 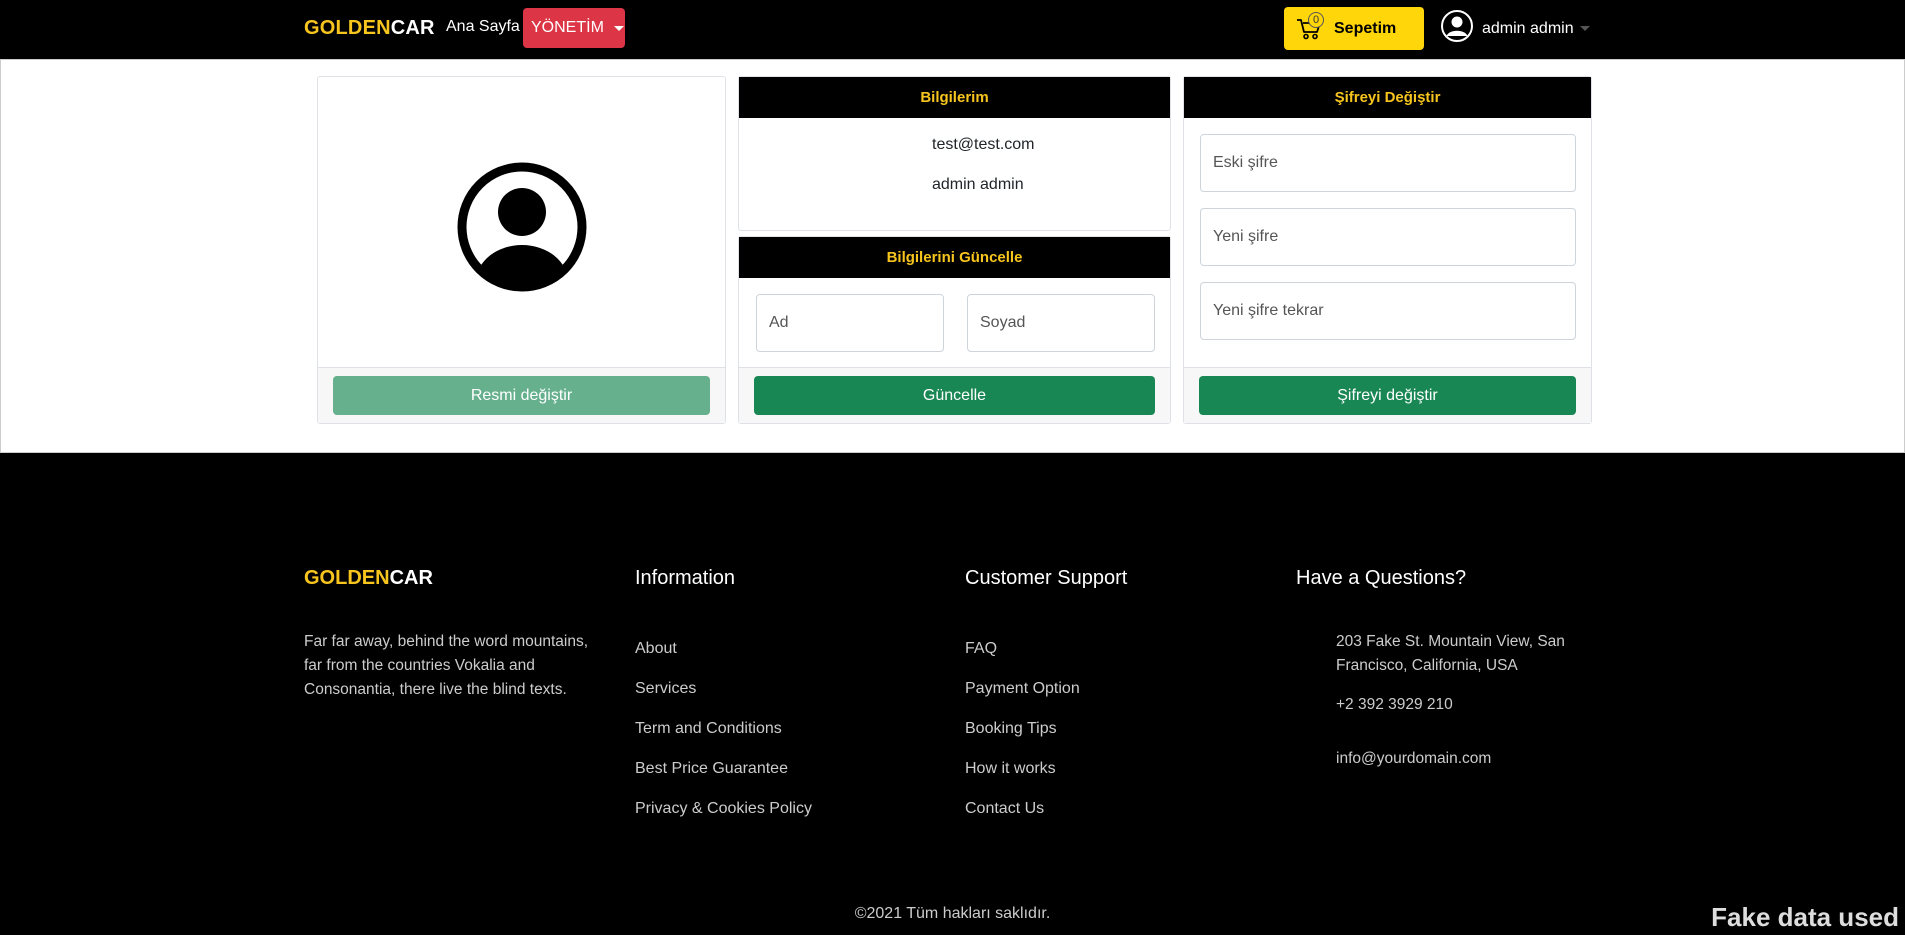 I want to click on brand-gold-text: GOLDEN, so click(x=347, y=28).